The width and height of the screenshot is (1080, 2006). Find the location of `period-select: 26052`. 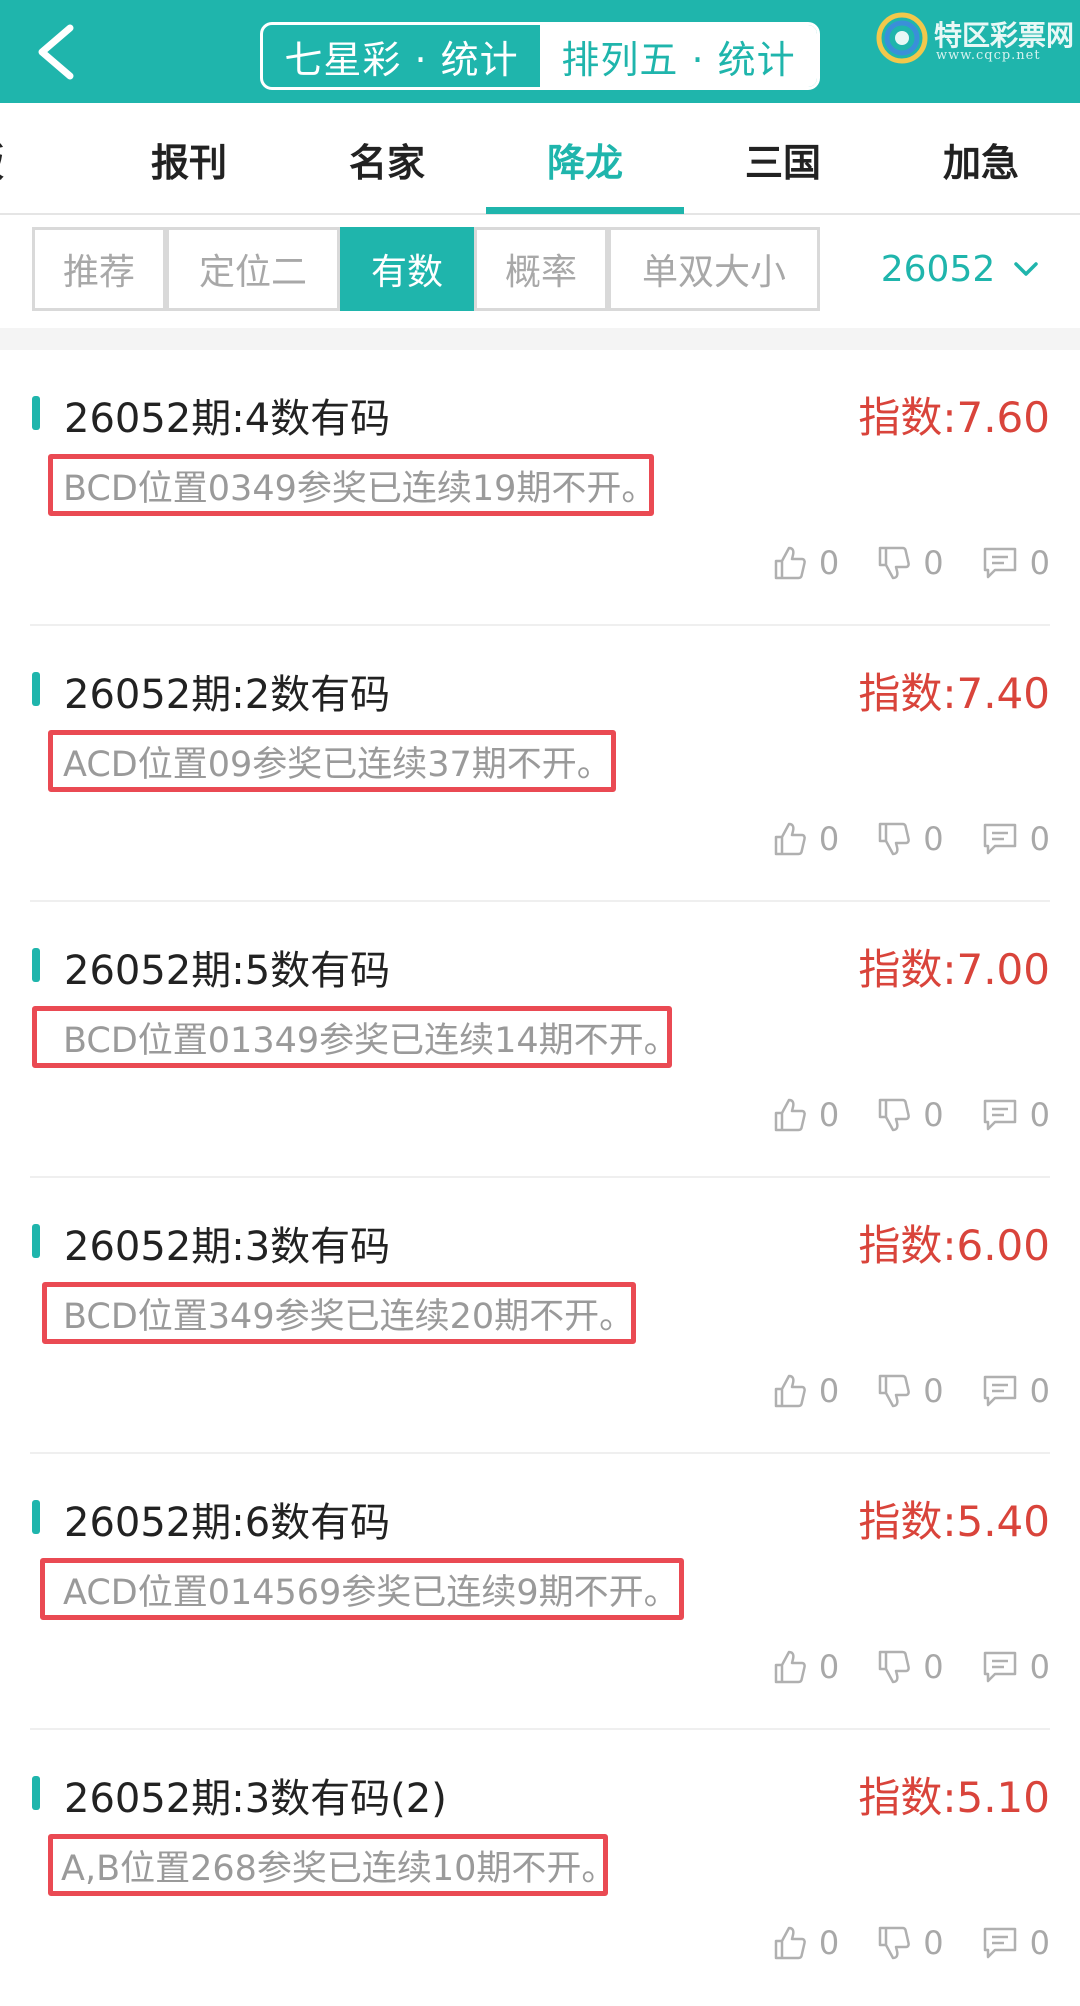

period-select: 26052 is located at coordinates (960, 269).